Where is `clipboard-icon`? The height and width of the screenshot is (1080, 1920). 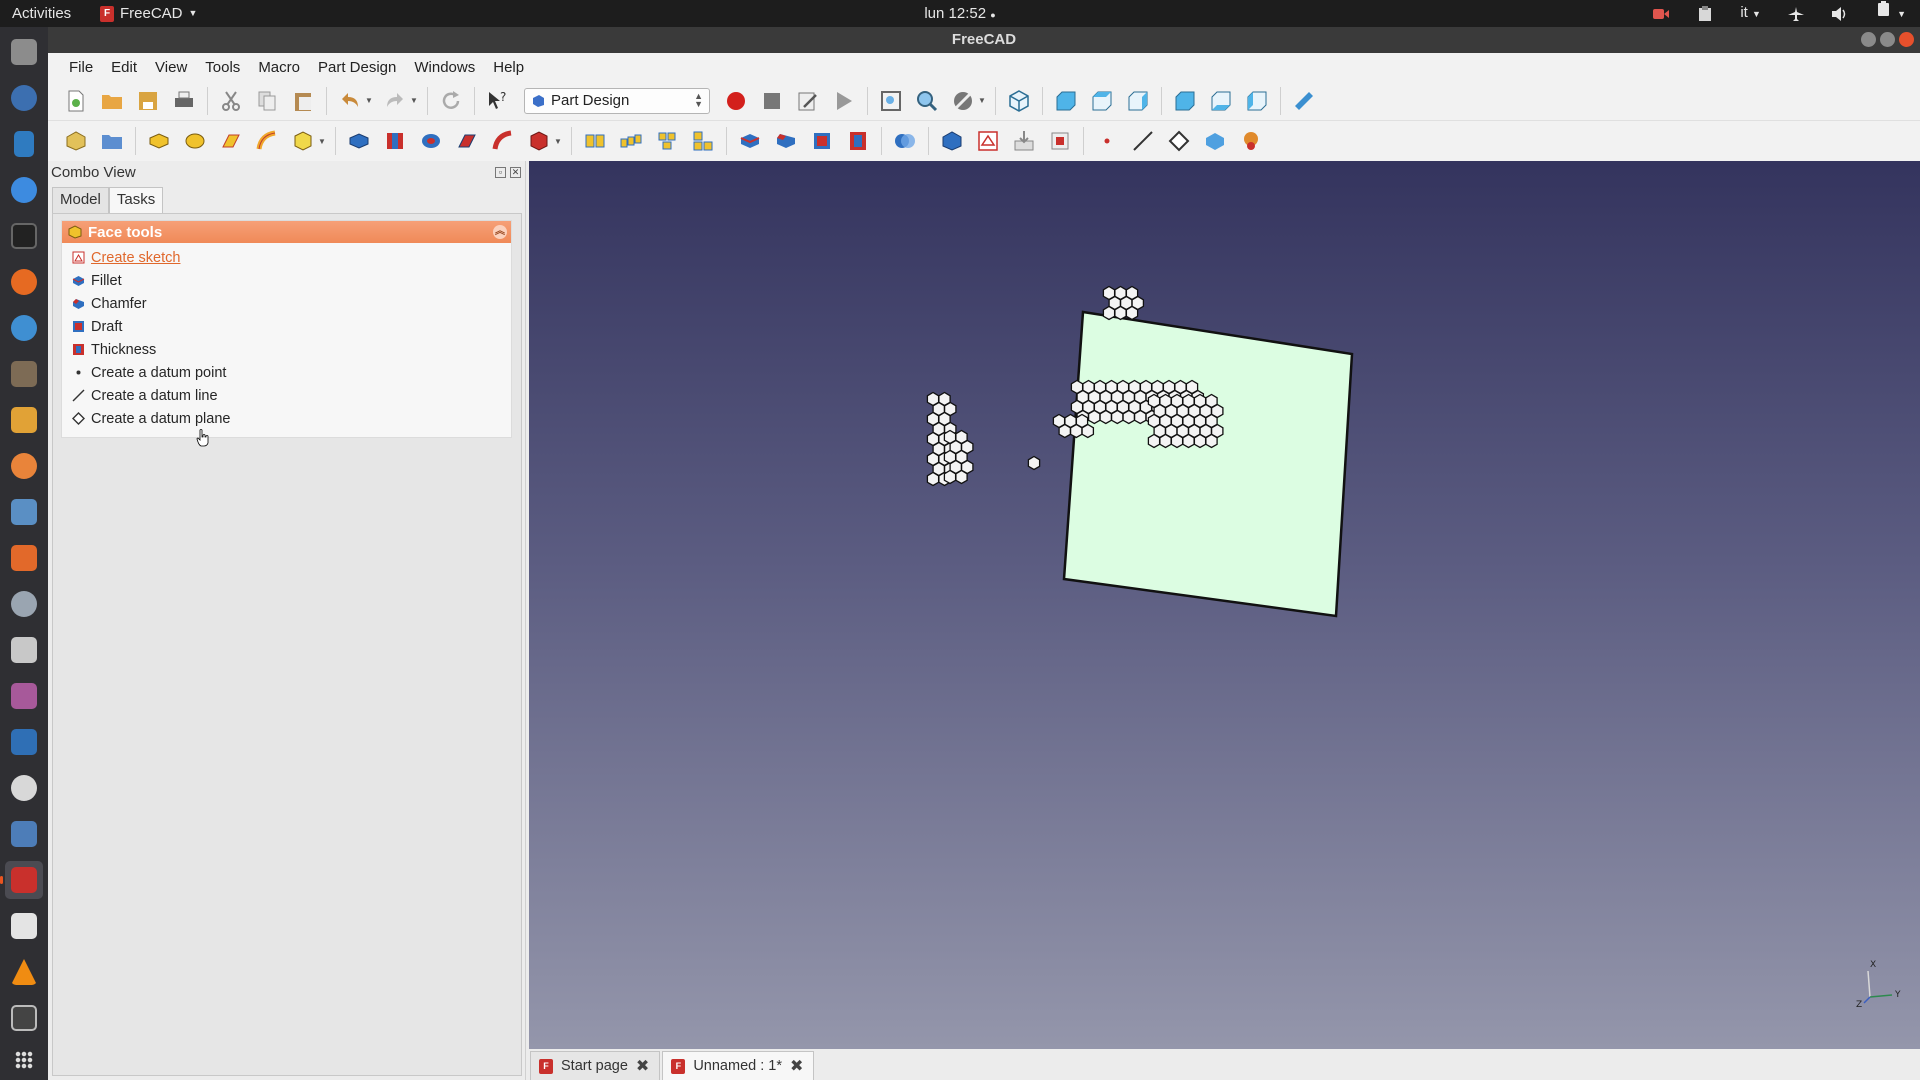
clipboard-icon is located at coordinates (1705, 13).